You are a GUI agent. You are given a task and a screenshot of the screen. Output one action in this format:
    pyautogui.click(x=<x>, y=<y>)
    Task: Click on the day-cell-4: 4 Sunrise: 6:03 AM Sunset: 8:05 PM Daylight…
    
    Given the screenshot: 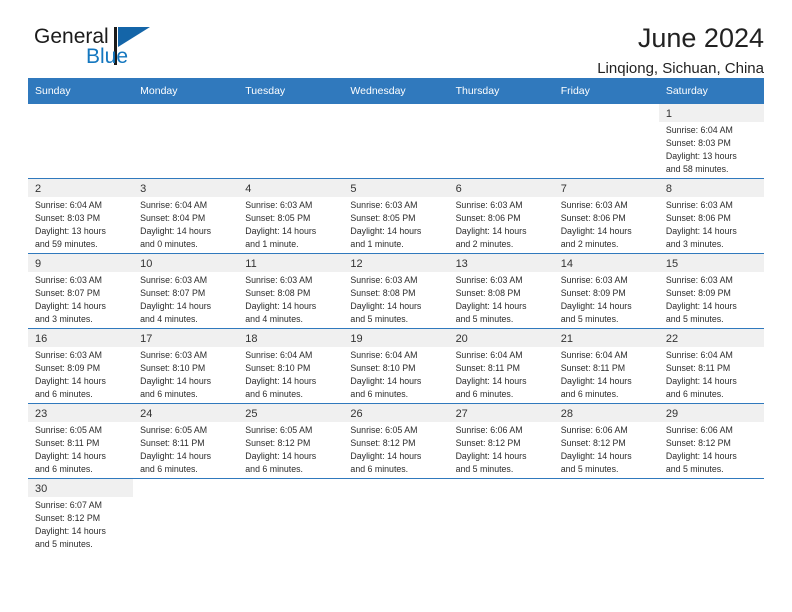 What is the action you would take?
    pyautogui.click(x=291, y=216)
    